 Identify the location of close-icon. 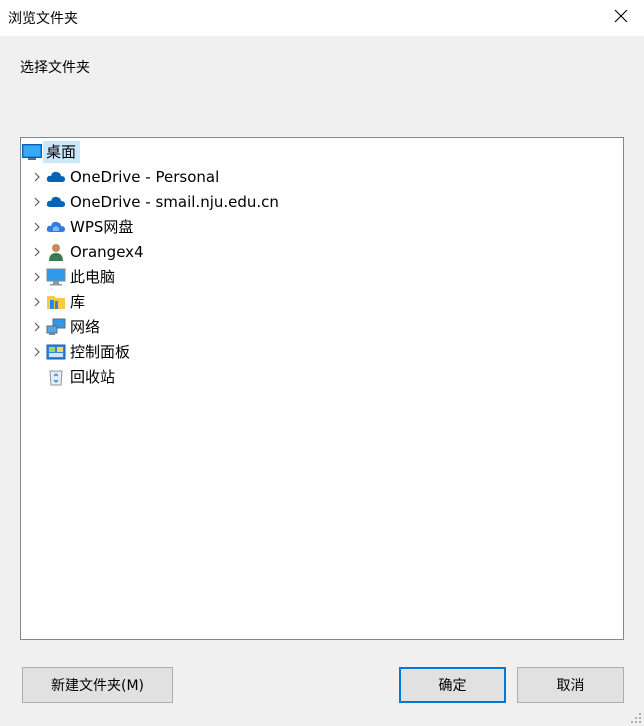
(621, 16).